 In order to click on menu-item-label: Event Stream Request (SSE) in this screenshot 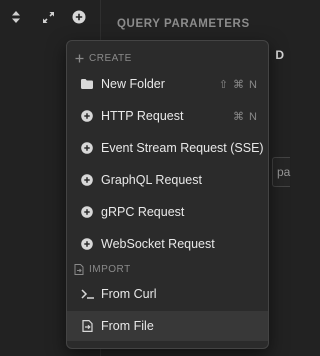, I will do `click(182, 148)`.